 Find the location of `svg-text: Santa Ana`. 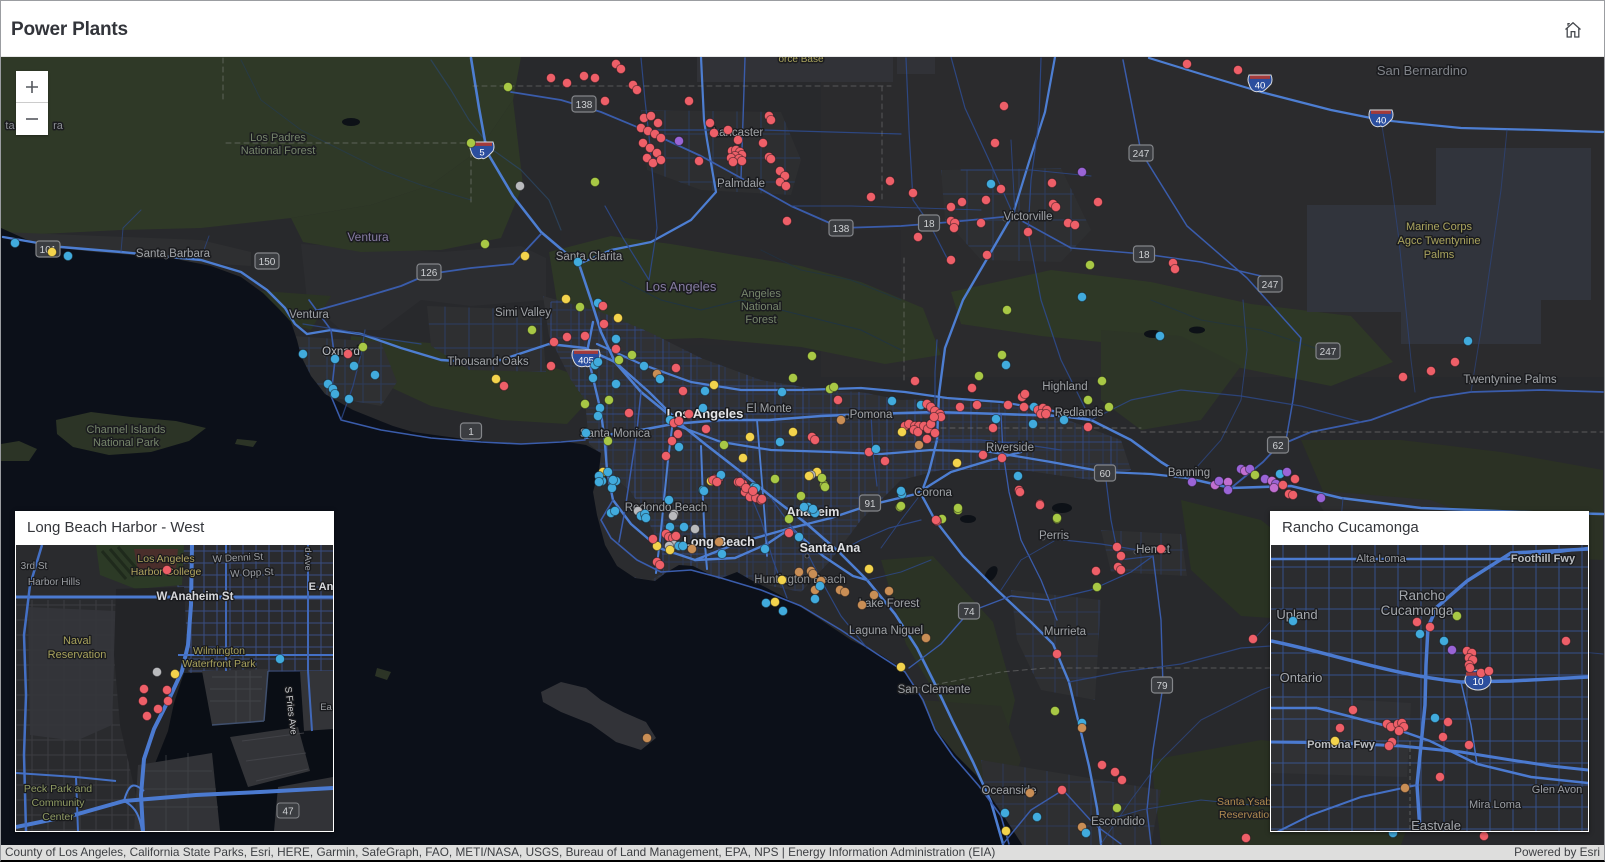

svg-text: Santa Ana is located at coordinates (831, 548).